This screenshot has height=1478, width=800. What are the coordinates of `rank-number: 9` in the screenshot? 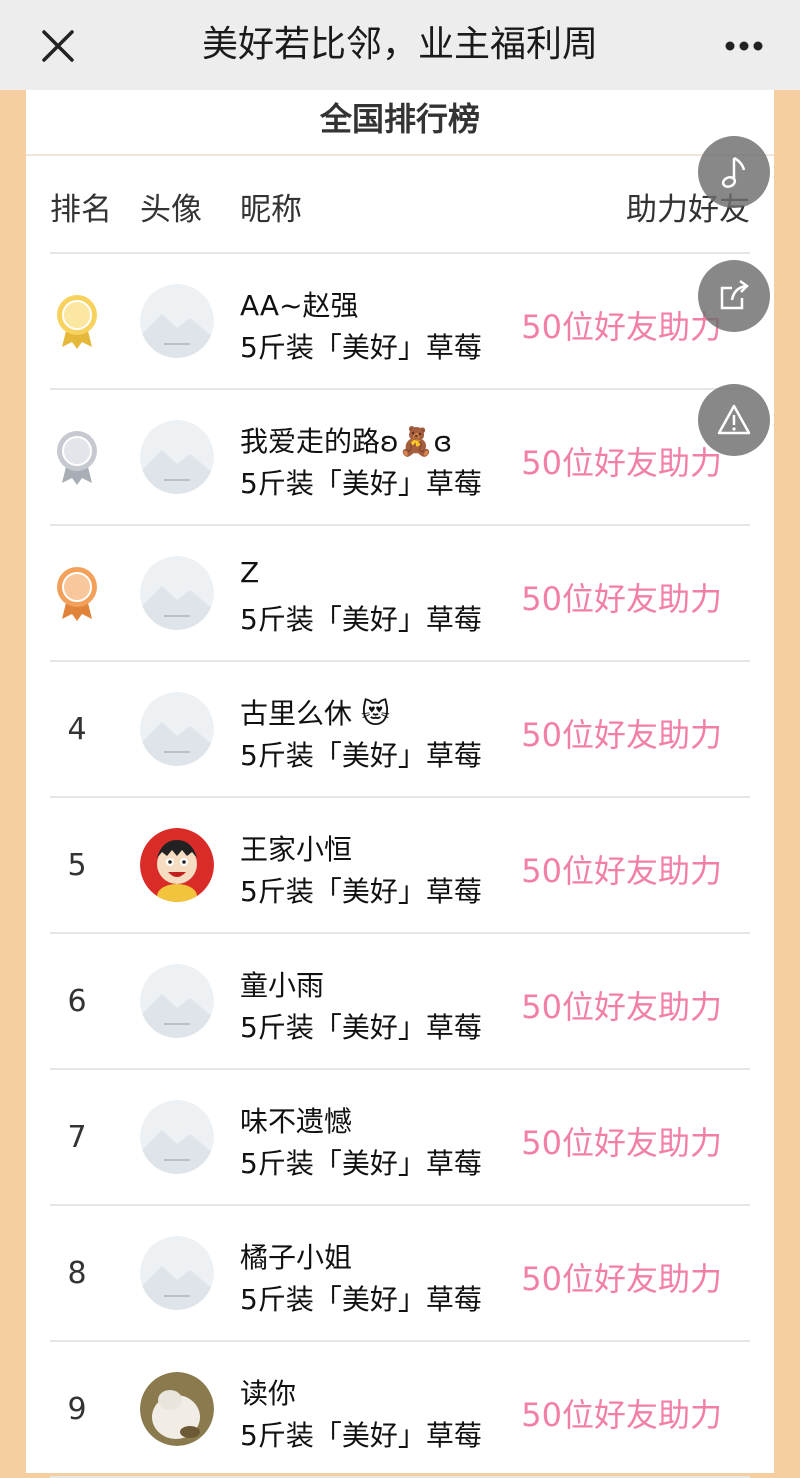 It's located at (77, 1409).